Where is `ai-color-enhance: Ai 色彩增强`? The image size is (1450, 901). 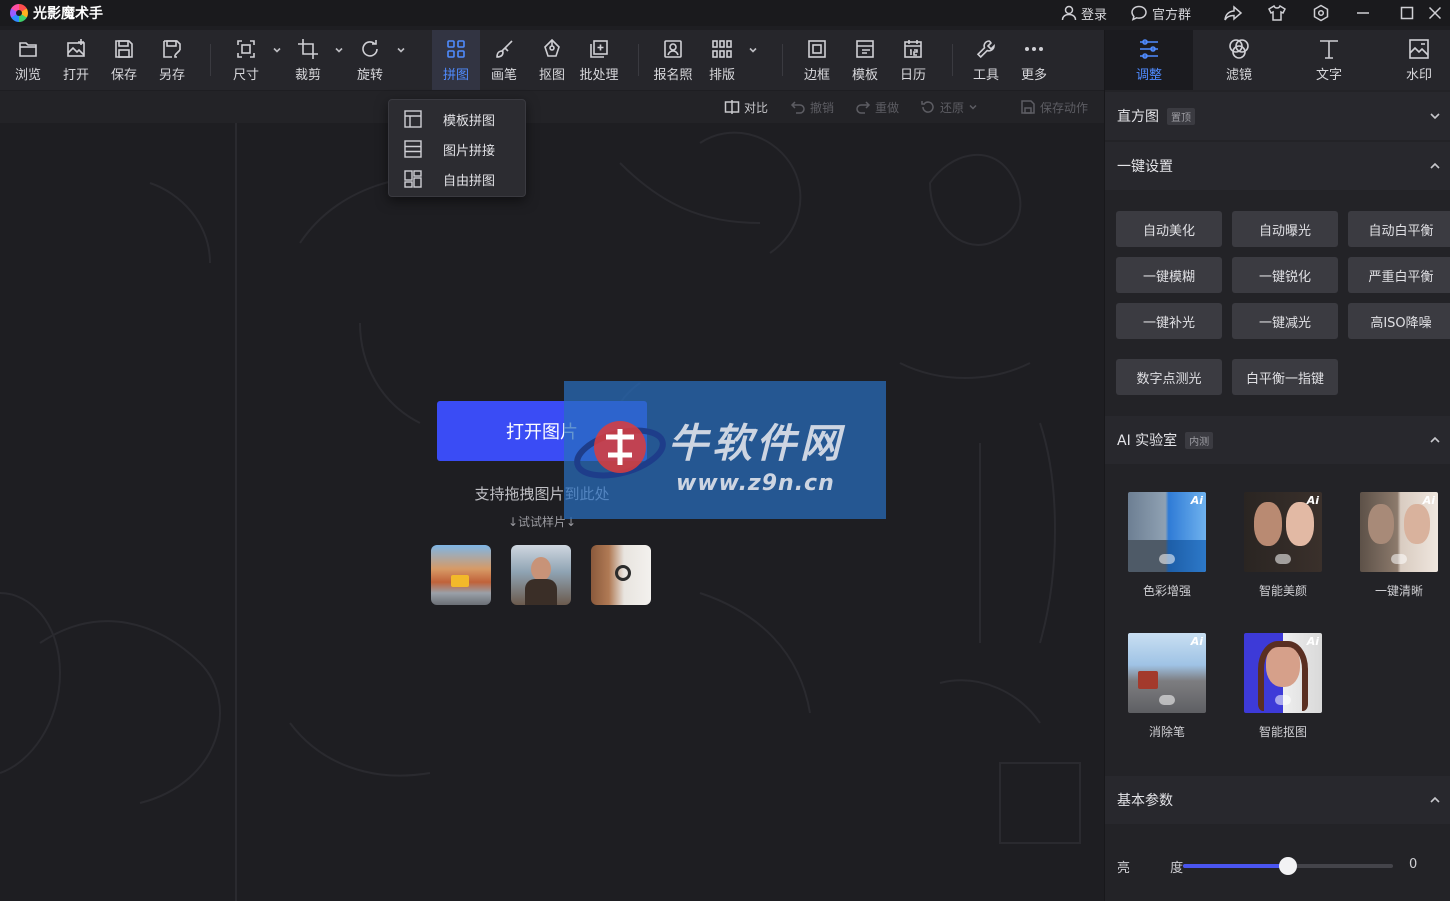 ai-color-enhance: Ai 色彩增强 is located at coordinates (1167, 545).